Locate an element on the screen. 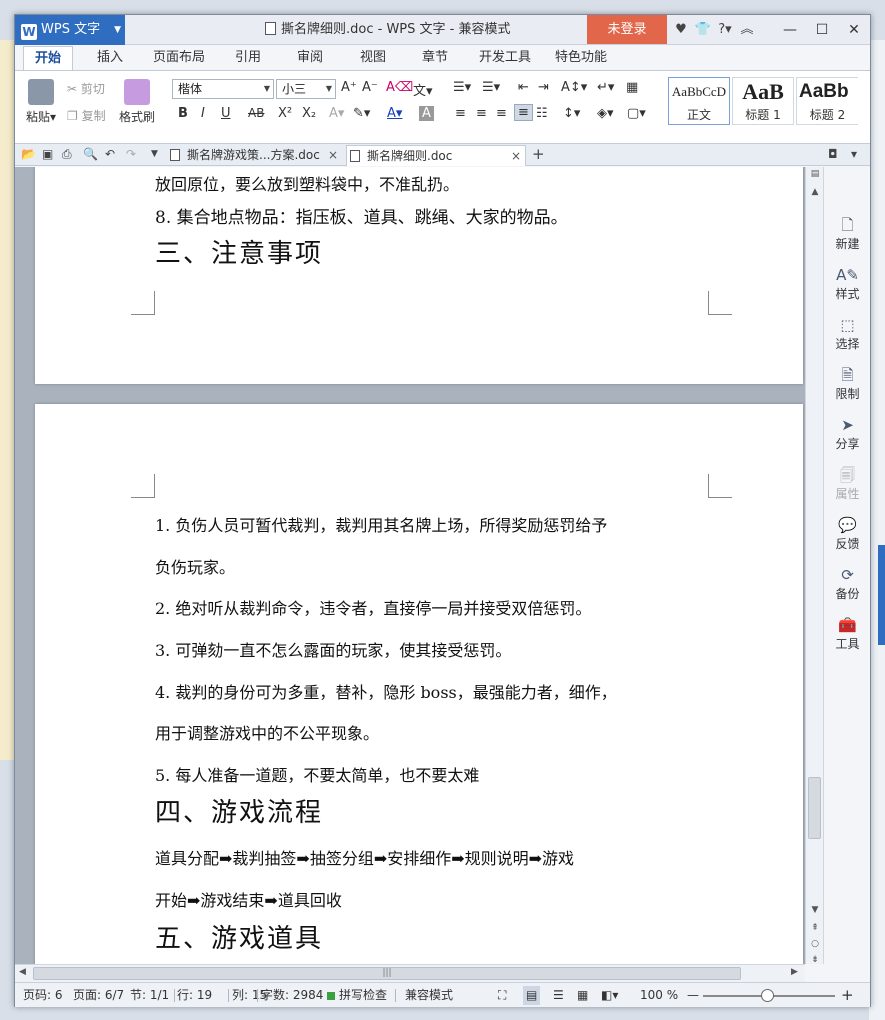 The height and width of the screenshot is (1020, 885). select-browse-icon: ○ is located at coordinates (815, 944).